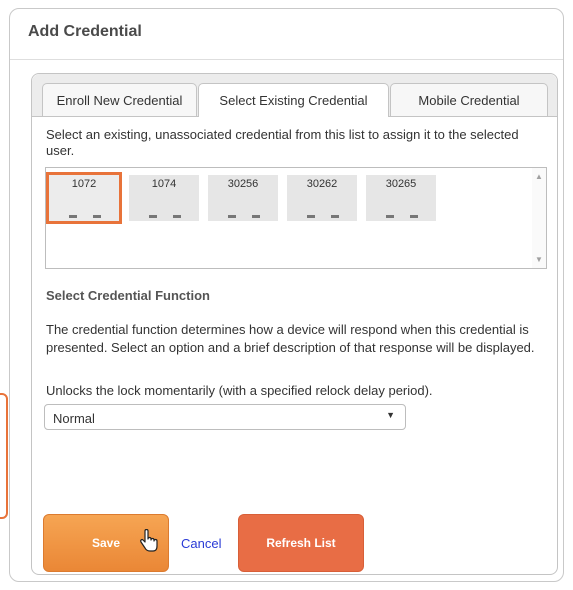 The image size is (573, 590). Describe the element at coordinates (322, 198) in the screenshot. I see `credential-tile-30262: 30262` at that location.